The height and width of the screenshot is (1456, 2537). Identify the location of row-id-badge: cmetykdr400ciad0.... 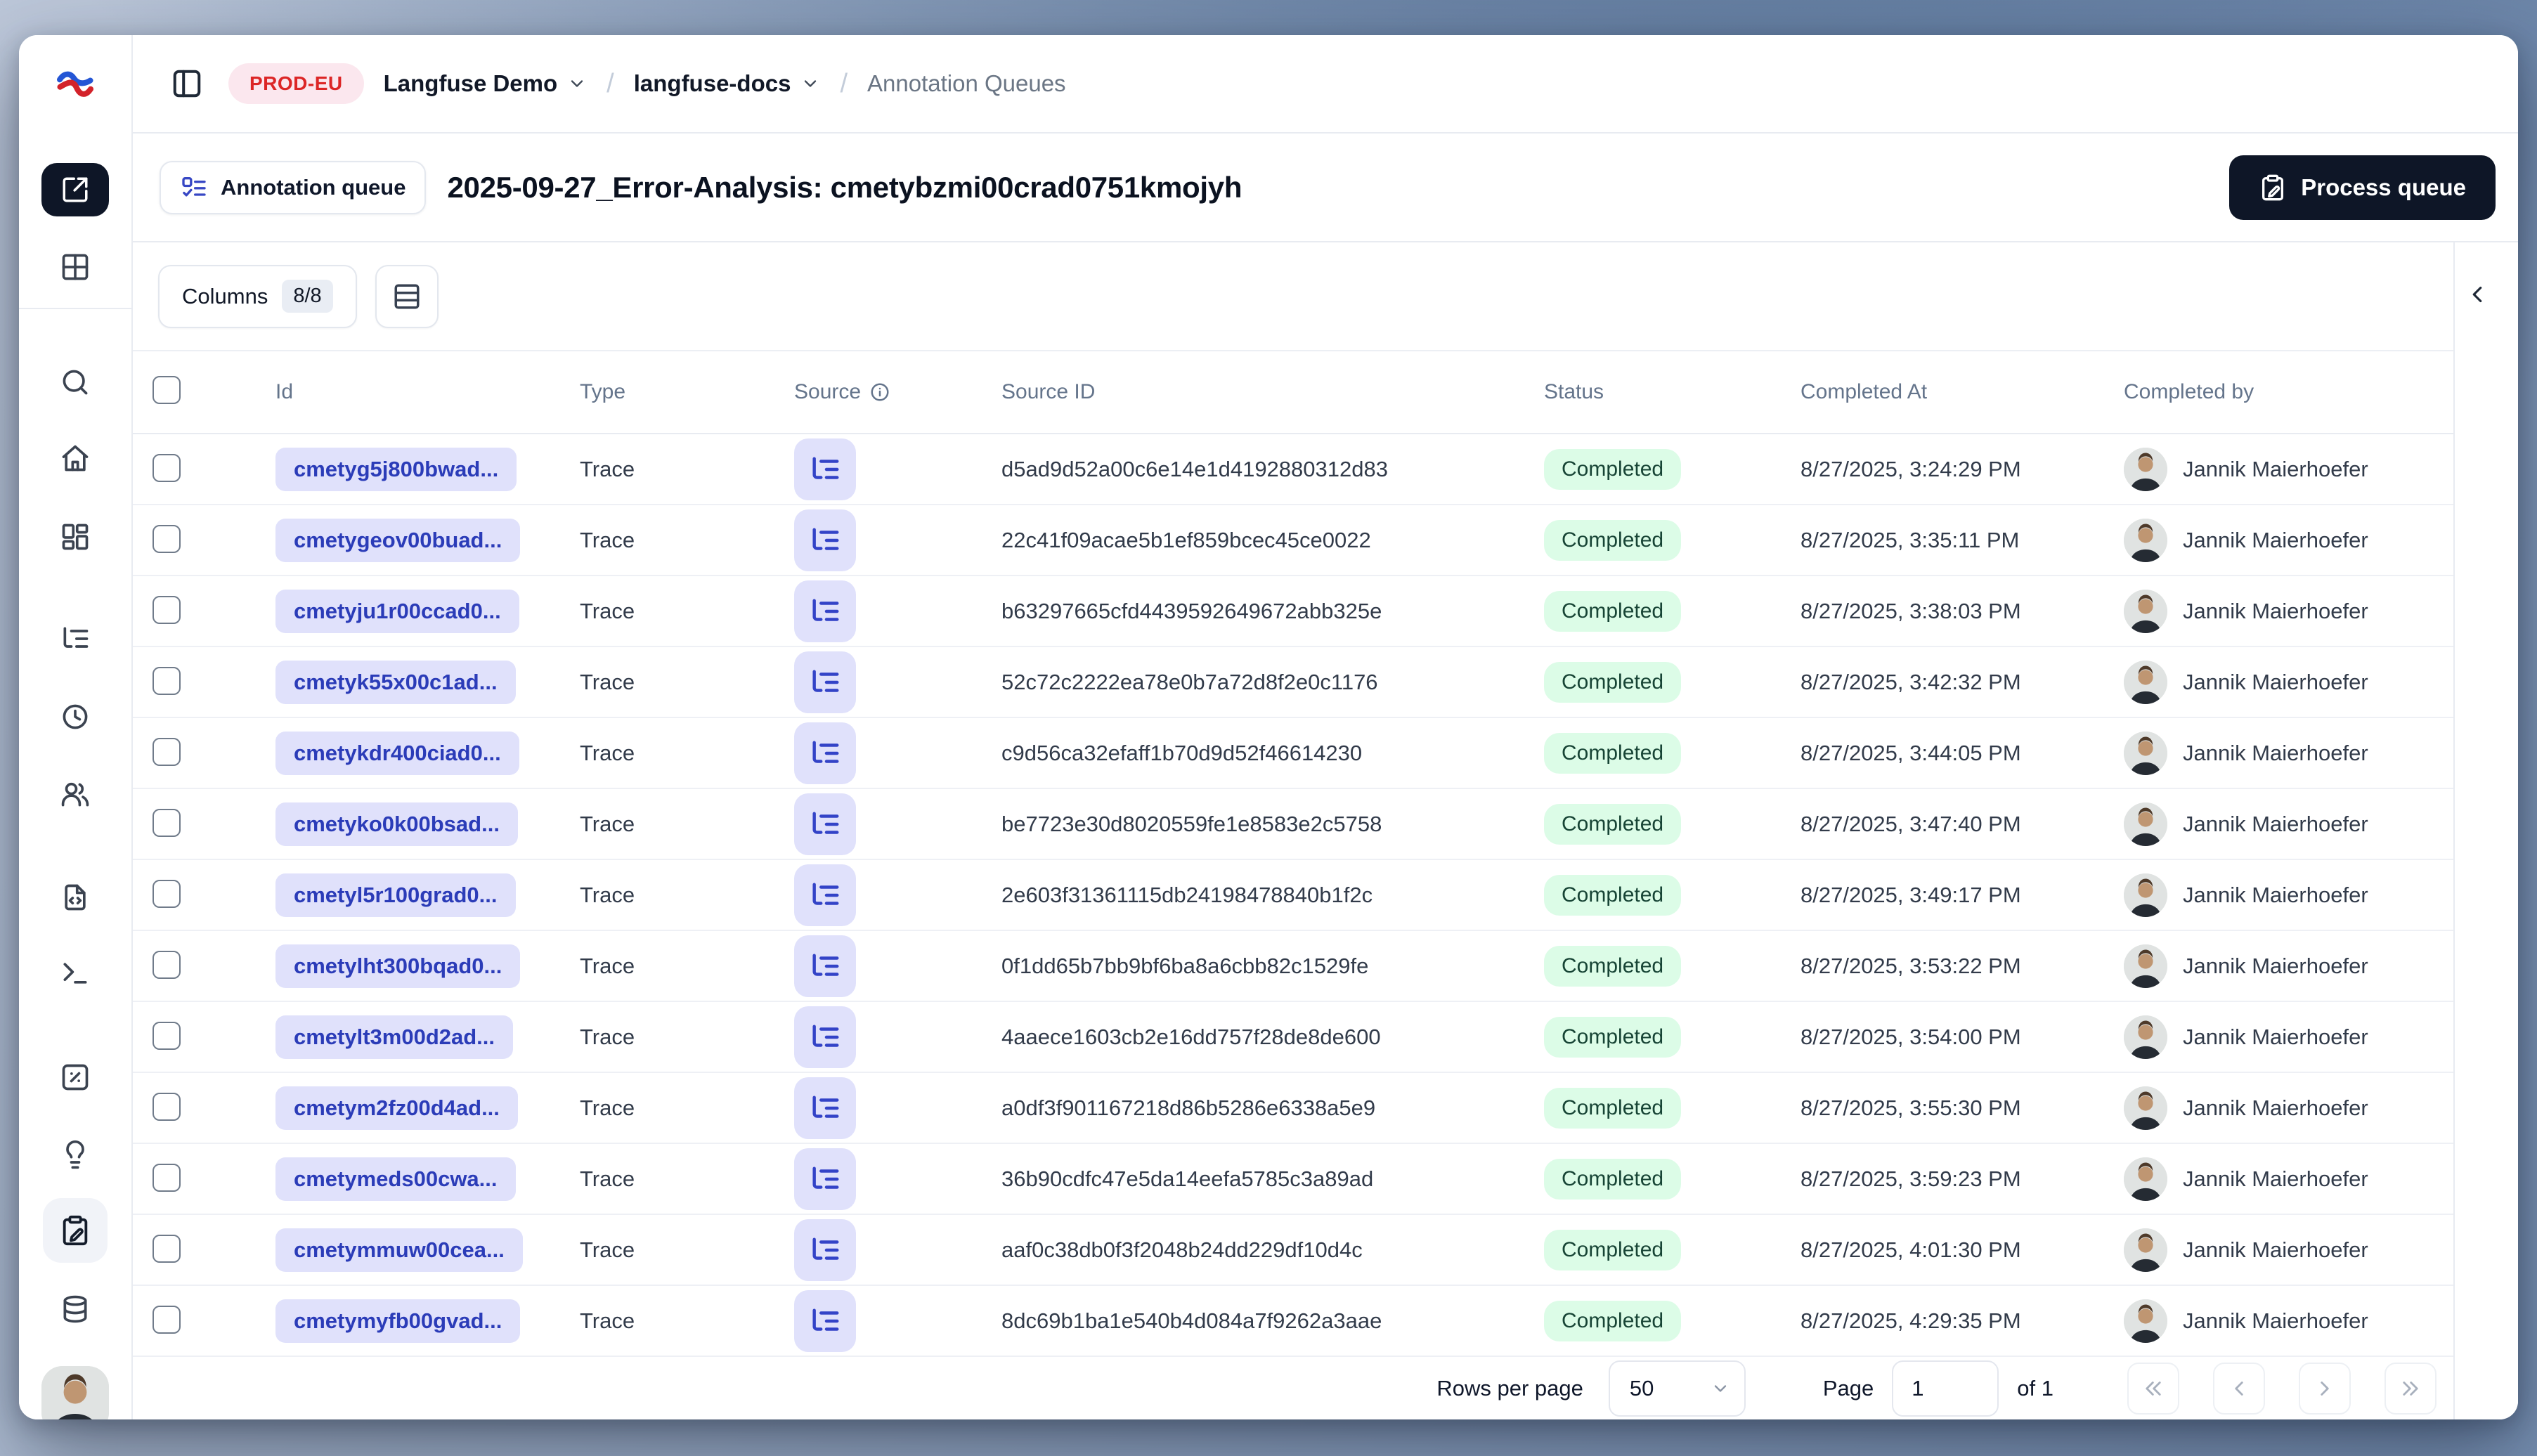
(397, 753).